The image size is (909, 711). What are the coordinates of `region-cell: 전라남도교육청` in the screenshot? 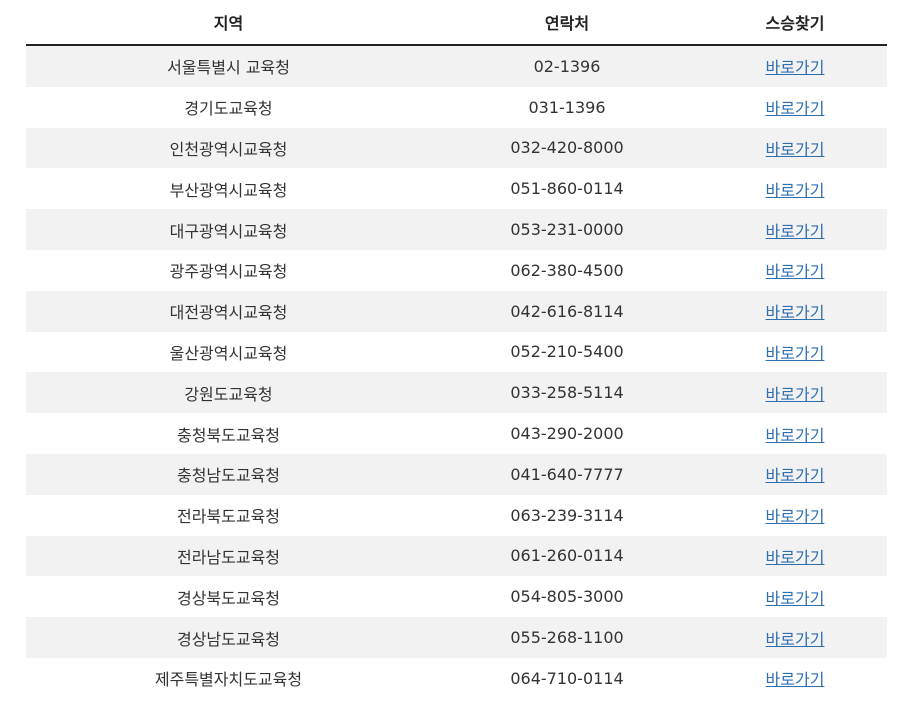 It's located at (228, 556).